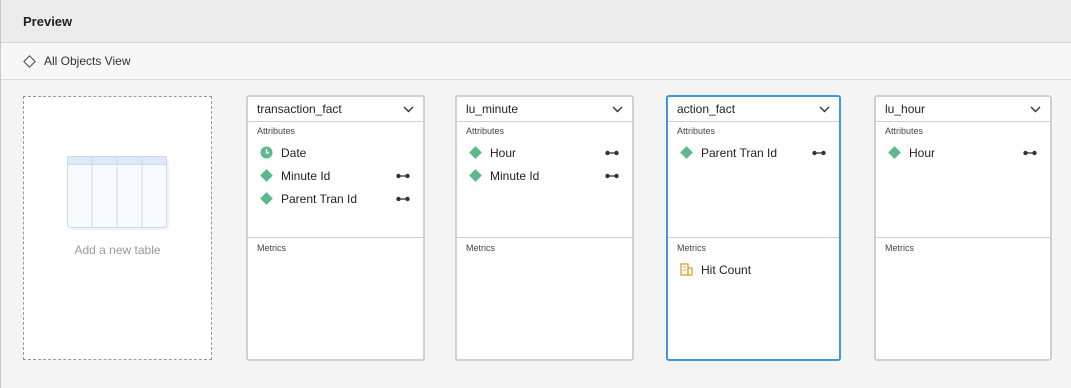 This screenshot has width=1071, height=388. Describe the element at coordinates (963, 180) in the screenshot. I see `attributes-section: Attributes Hour` at that location.